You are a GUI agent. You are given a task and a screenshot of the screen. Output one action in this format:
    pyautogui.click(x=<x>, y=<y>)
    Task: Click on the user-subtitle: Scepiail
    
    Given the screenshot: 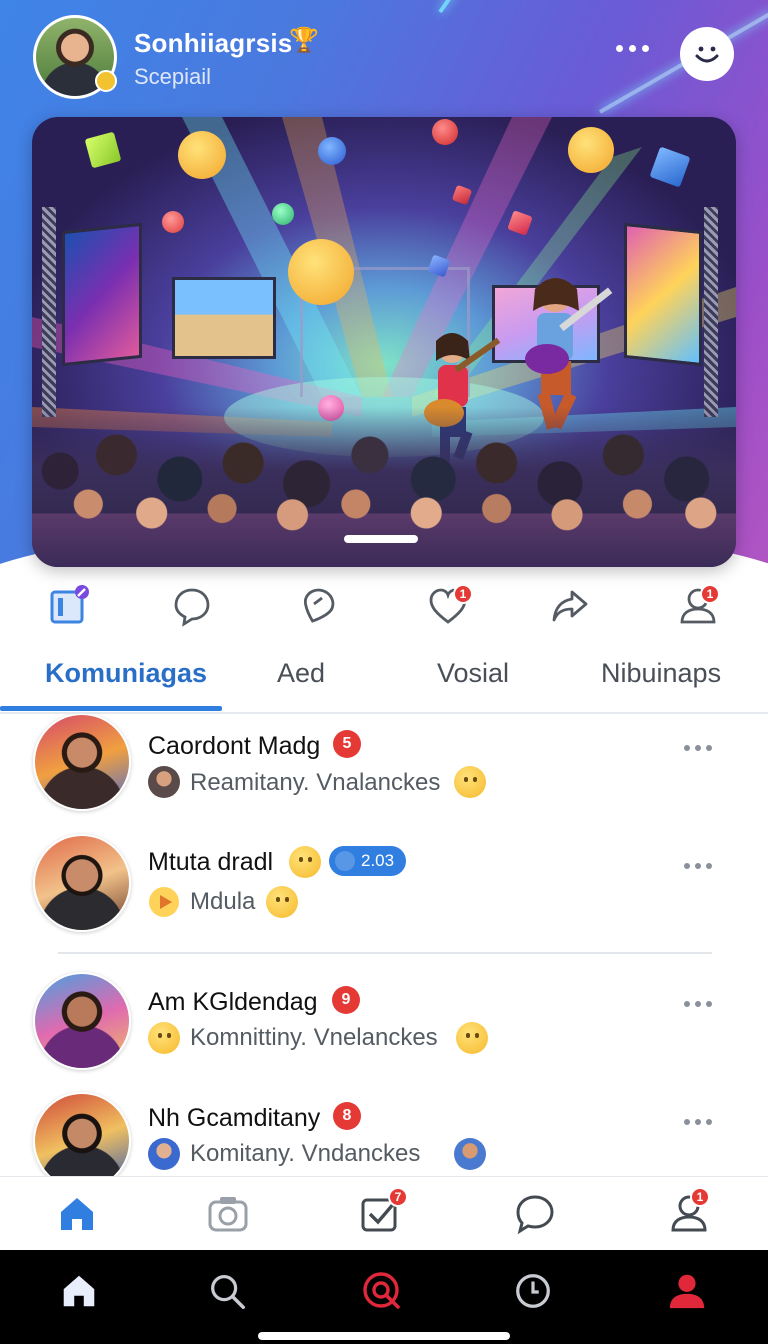 What is the action you would take?
    pyautogui.click(x=173, y=76)
    